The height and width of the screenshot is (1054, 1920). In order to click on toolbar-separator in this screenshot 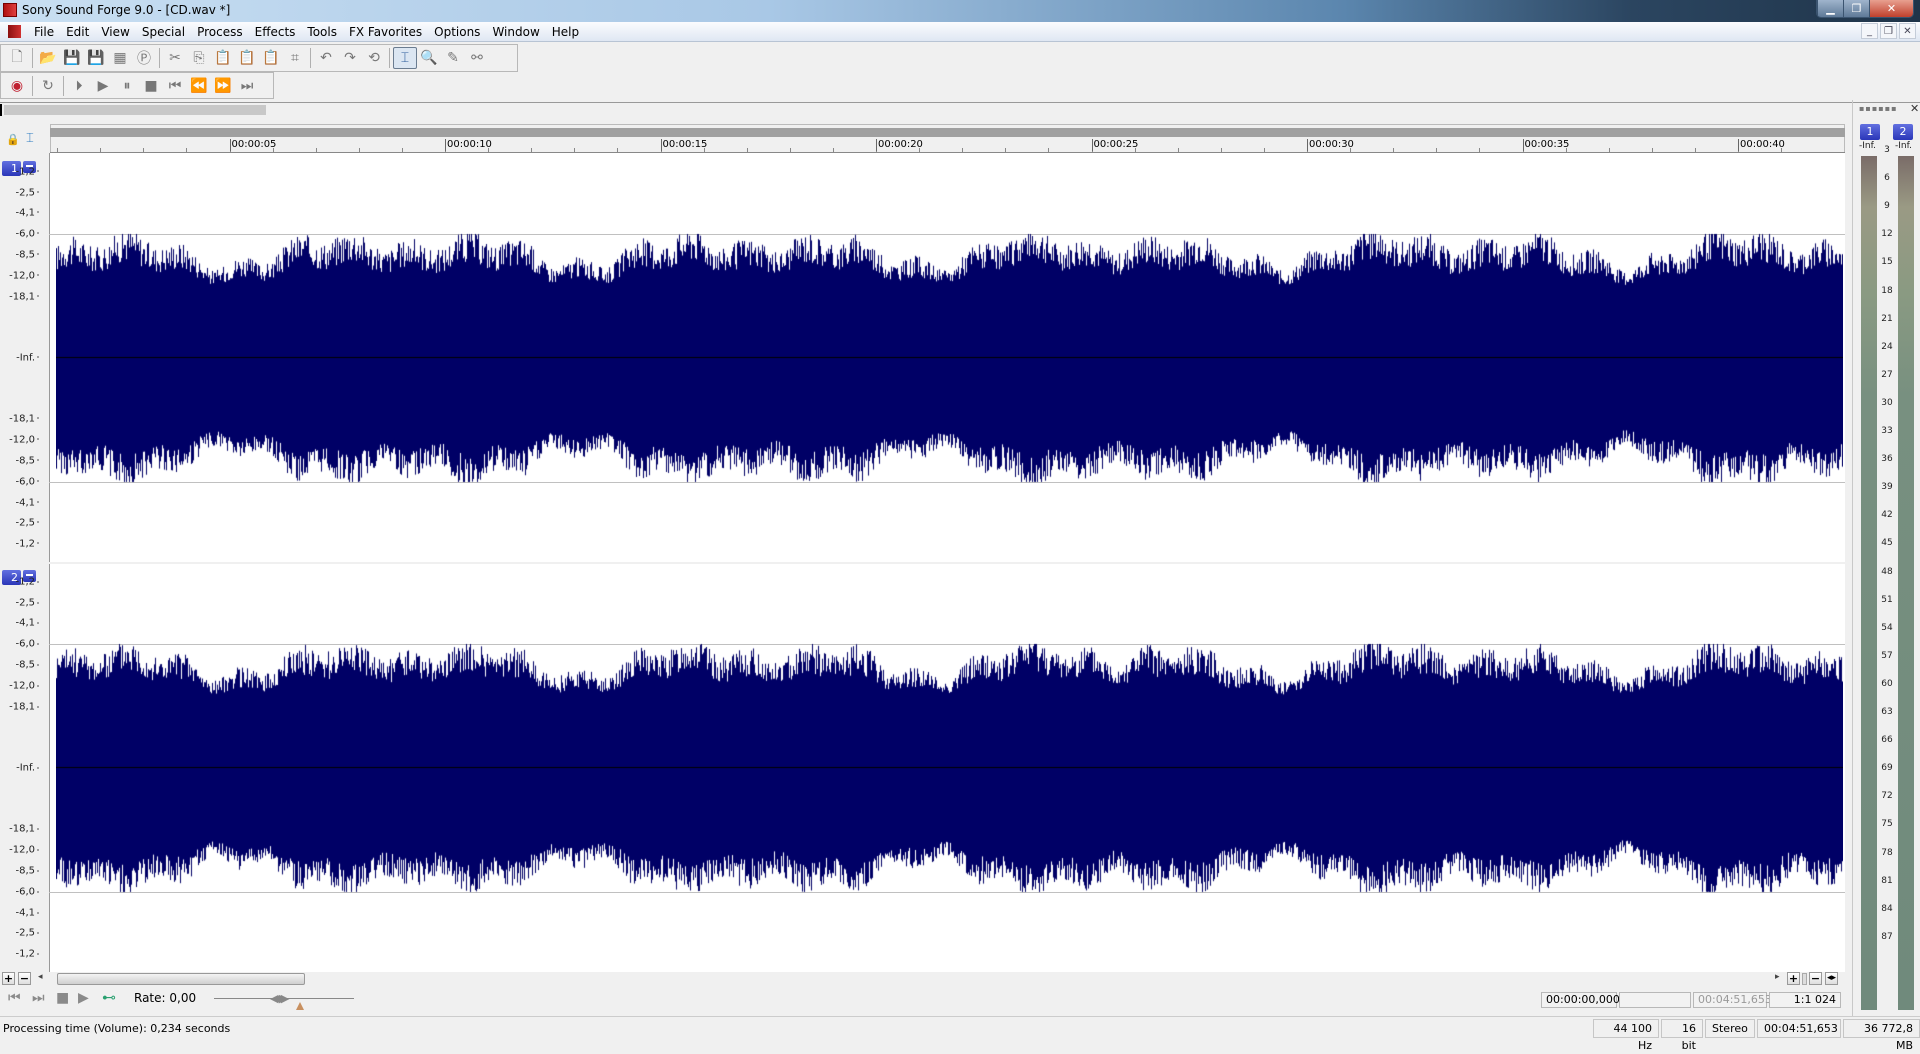, I will do `click(159, 58)`.